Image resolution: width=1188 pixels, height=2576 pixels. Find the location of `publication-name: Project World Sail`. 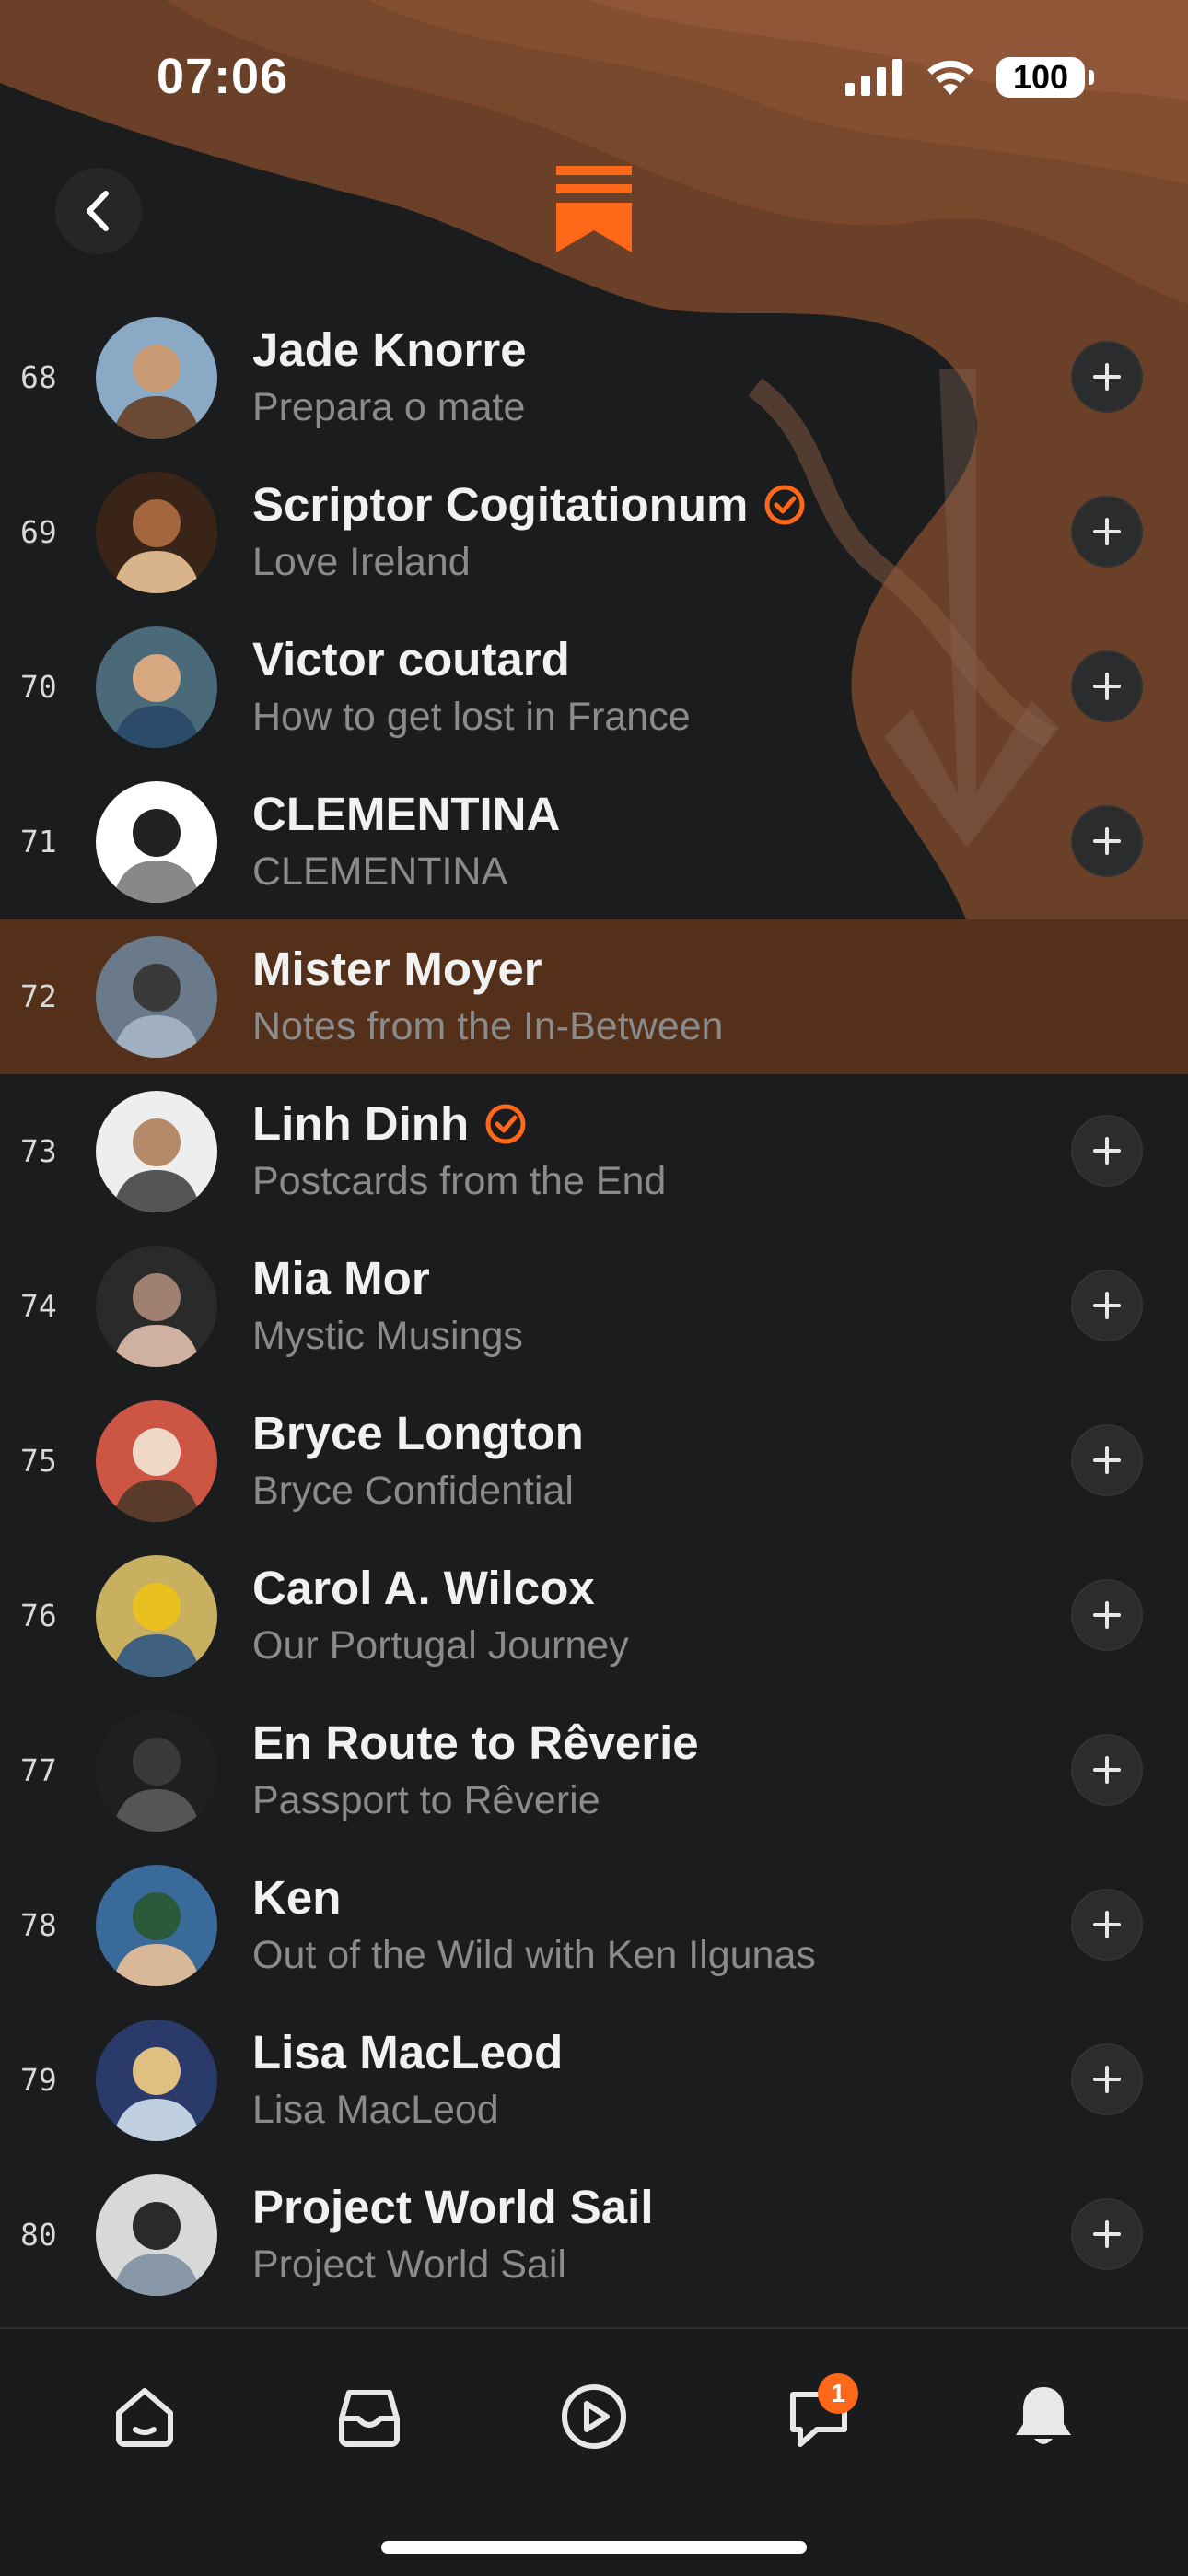

publication-name: Project World Sail is located at coordinates (453, 2207).